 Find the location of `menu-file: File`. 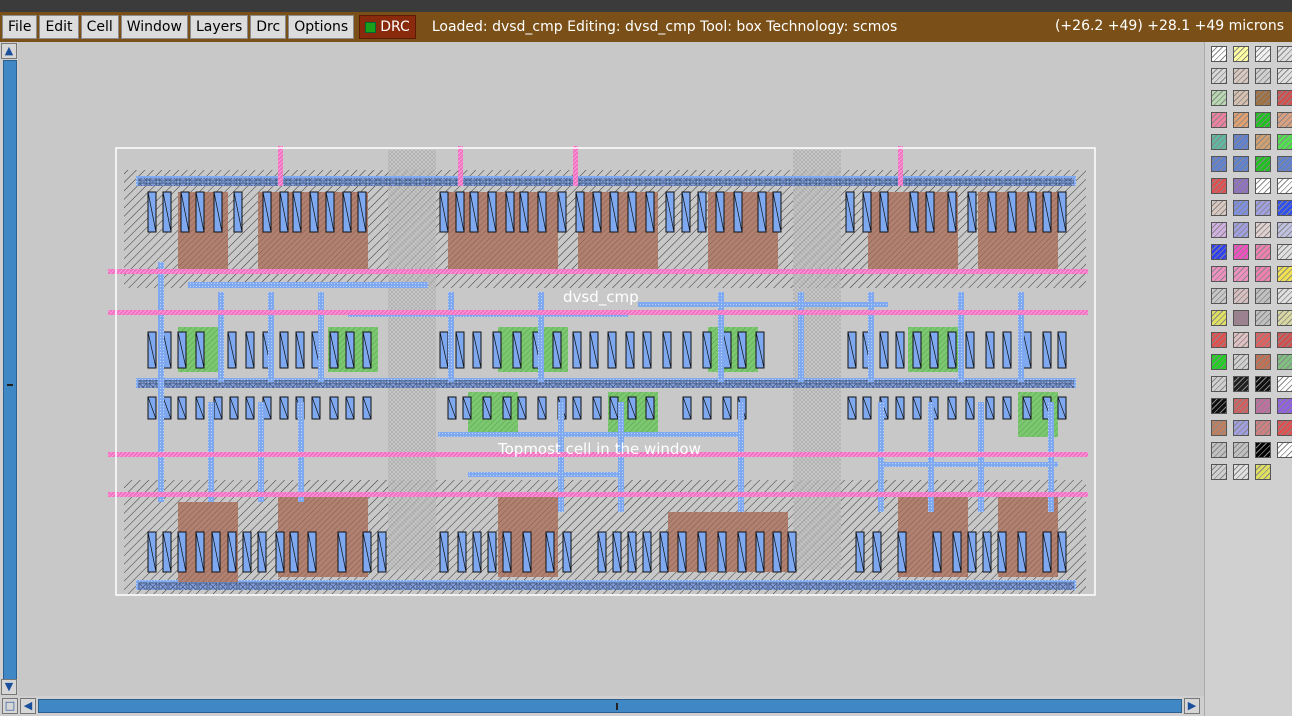

menu-file: File is located at coordinates (20, 27).